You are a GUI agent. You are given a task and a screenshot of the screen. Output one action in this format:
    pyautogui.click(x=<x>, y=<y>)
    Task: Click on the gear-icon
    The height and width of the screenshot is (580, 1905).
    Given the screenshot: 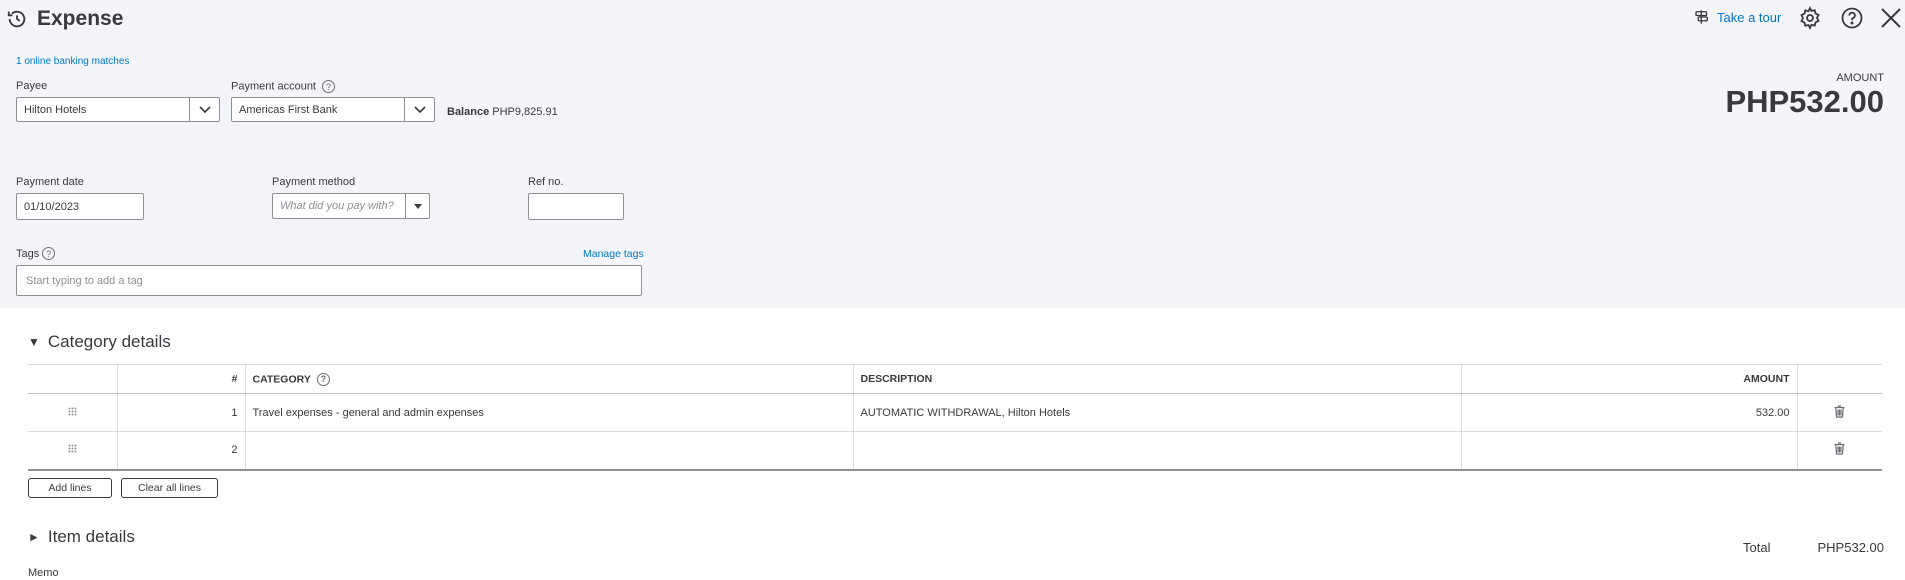 What is the action you would take?
    pyautogui.click(x=1810, y=18)
    